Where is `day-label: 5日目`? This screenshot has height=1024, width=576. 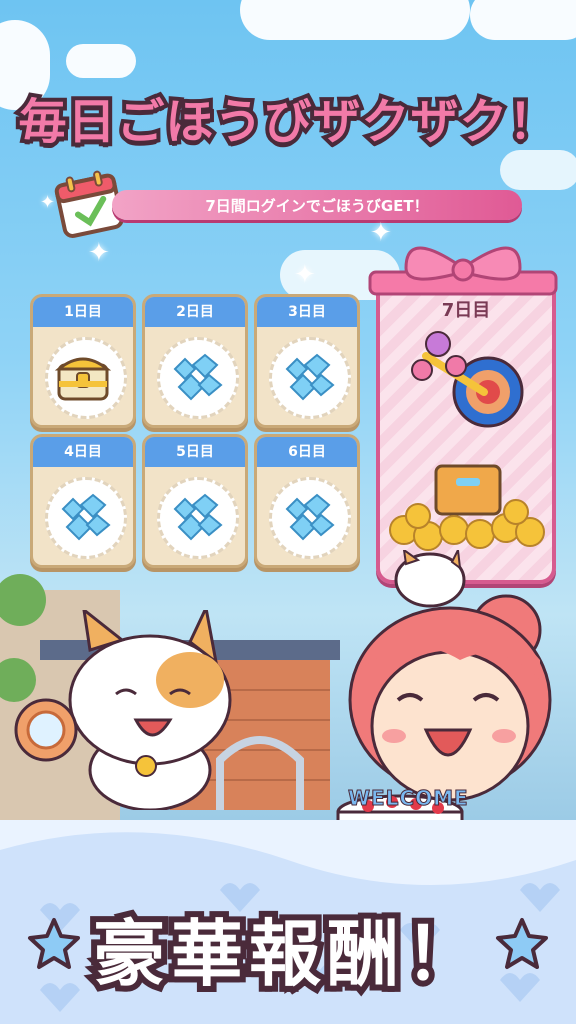
day-label: 5日目 is located at coordinates (195, 452).